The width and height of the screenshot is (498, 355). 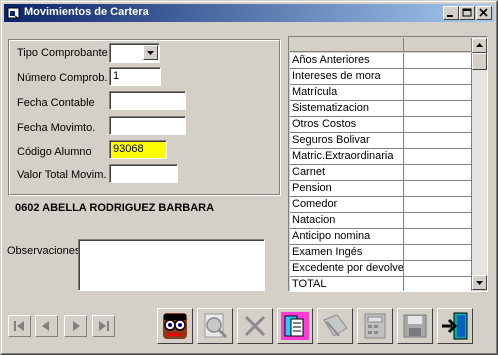 I want to click on last-record-button, so click(x=103, y=326).